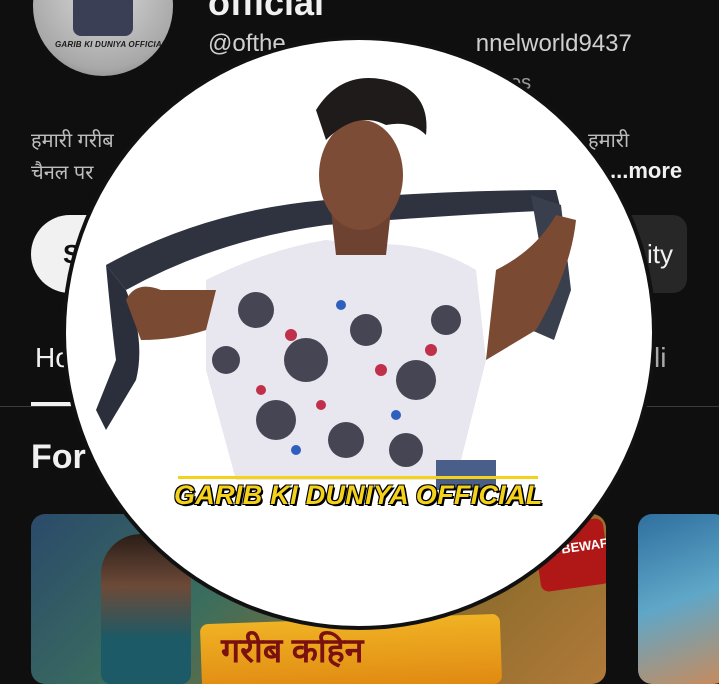 This screenshot has width=719, height=684. Describe the element at coordinates (292, 651) in the screenshot. I see `thumbnail-title-text: गरीब कहिन` at that location.